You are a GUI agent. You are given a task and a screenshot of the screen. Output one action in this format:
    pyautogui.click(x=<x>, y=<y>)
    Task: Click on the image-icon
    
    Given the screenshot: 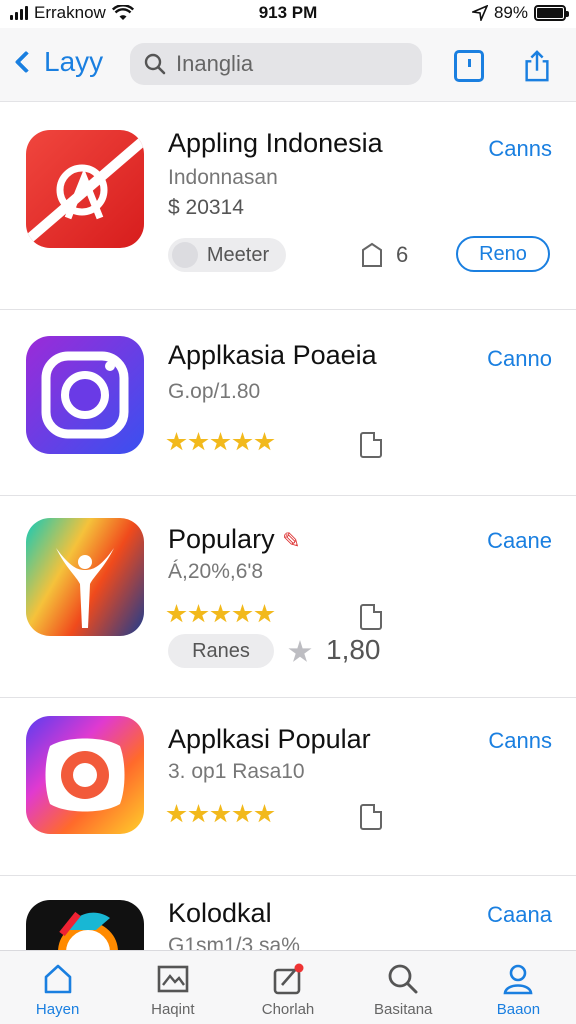 What is the action you would take?
    pyautogui.click(x=173, y=979)
    